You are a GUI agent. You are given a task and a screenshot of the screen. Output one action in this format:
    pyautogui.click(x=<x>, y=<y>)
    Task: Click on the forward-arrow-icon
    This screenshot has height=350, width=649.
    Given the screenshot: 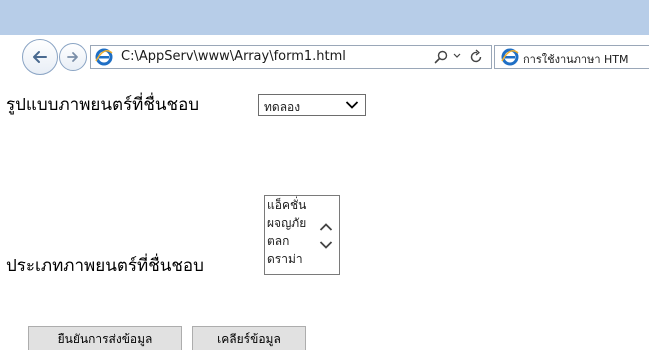 What is the action you would take?
    pyautogui.click(x=72, y=57)
    